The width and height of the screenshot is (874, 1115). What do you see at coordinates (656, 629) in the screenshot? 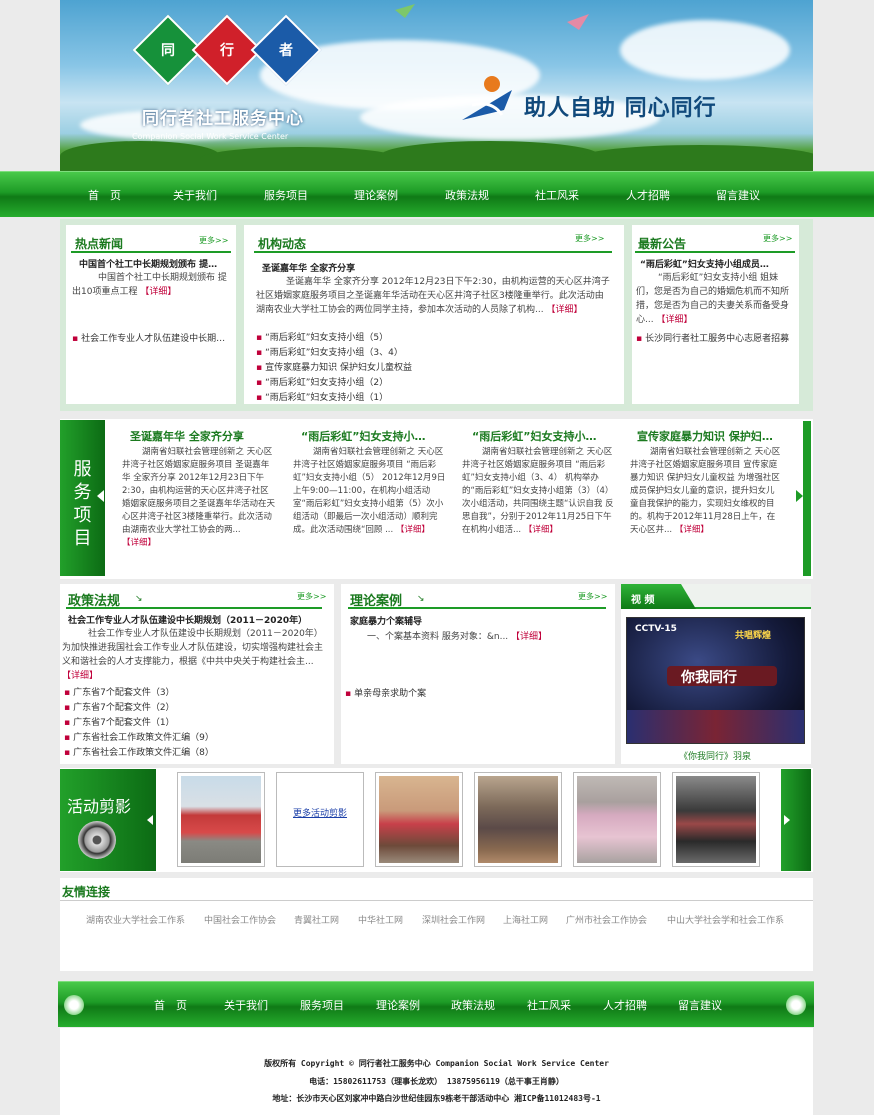
I see `tv-logo: CCTV-15` at bounding box center [656, 629].